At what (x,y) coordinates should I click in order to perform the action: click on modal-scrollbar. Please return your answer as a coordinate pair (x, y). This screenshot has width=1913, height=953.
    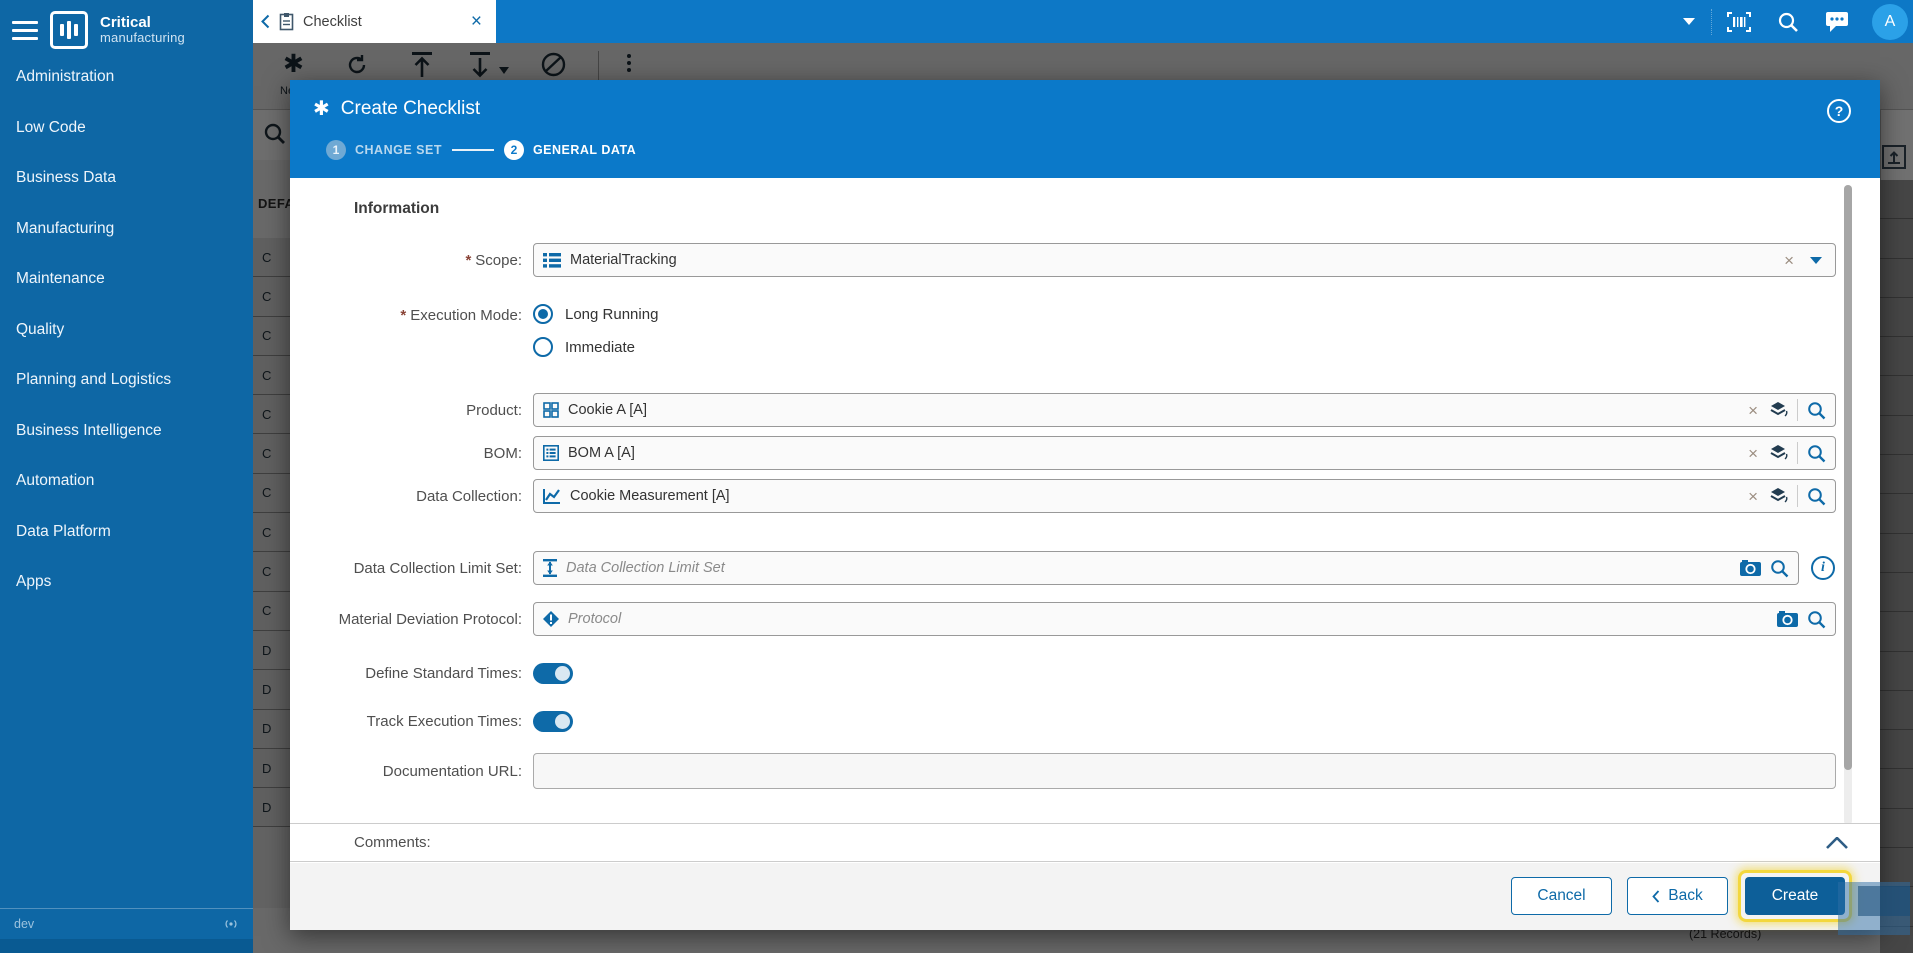
    Looking at the image, I should click on (1848, 505).